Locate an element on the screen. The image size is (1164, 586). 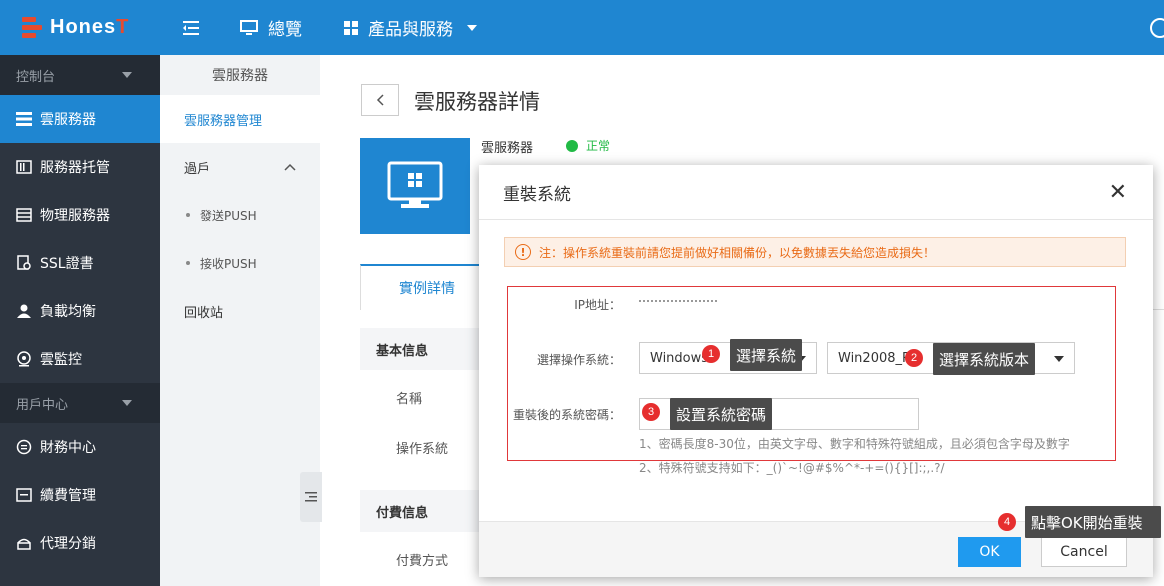
collapse-handle-icon is located at coordinates (311, 497).